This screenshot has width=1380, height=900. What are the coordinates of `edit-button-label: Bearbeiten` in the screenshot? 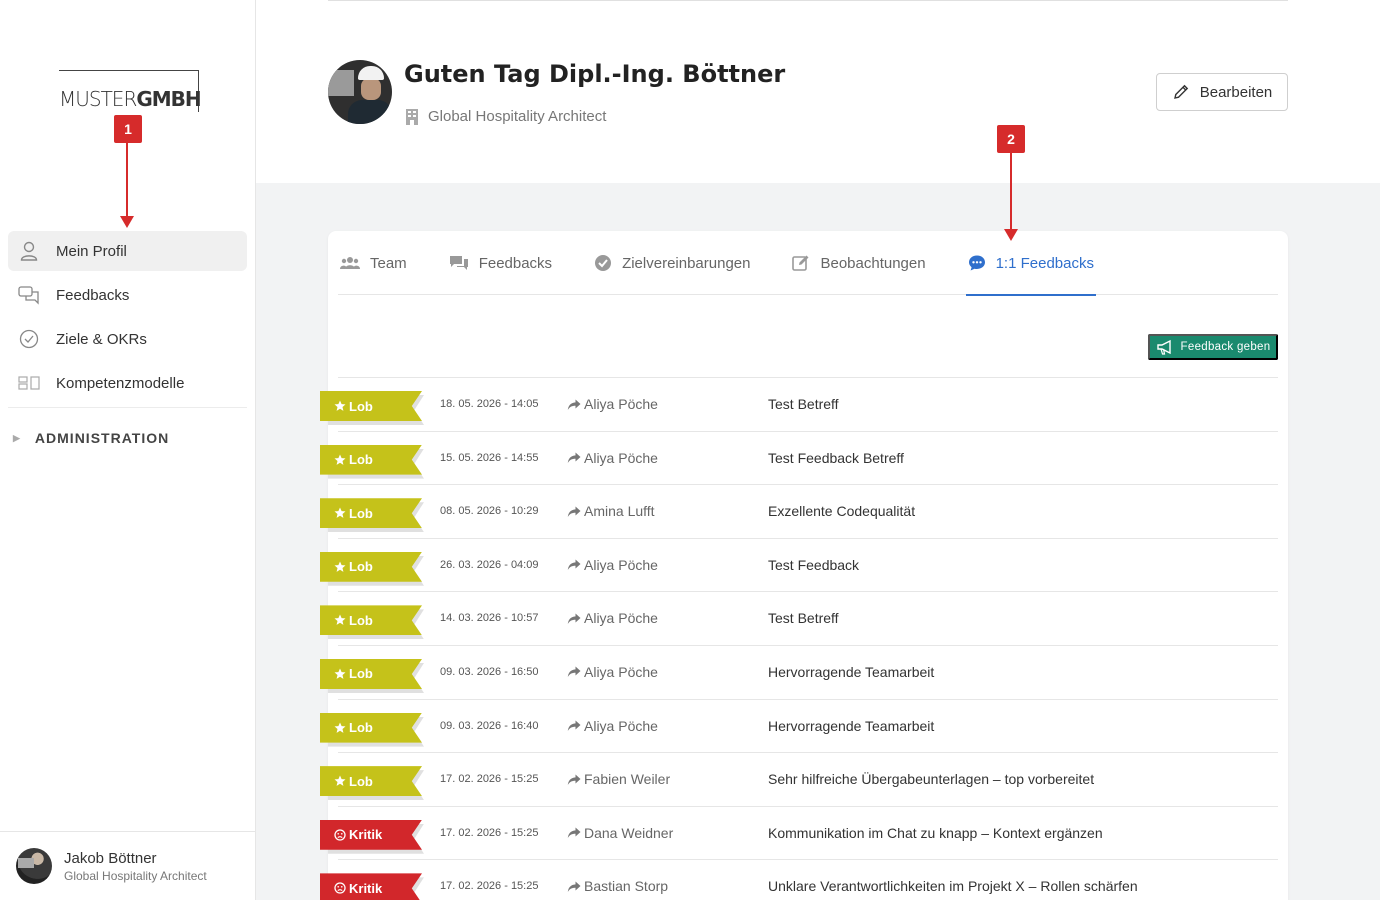 It's located at (1236, 92).